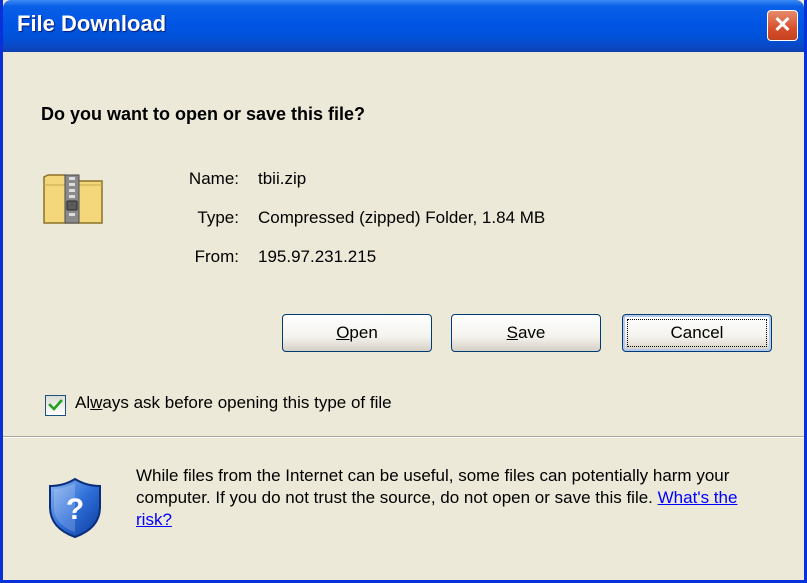 The width and height of the screenshot is (807, 583). What do you see at coordinates (363, 332) in the screenshot?
I see `open-label: pen` at bounding box center [363, 332].